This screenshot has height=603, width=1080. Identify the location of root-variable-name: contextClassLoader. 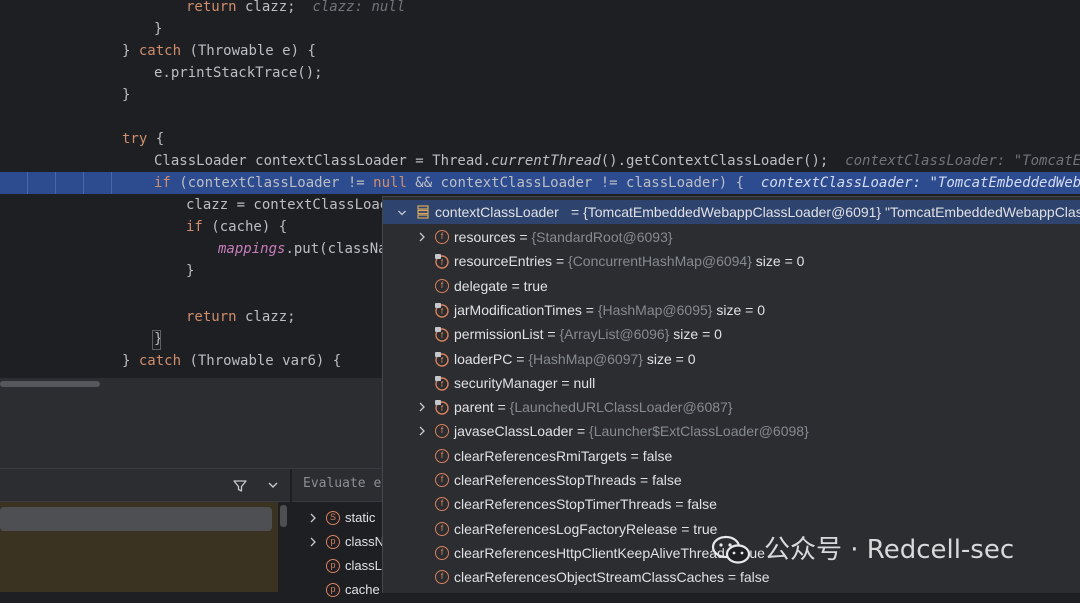
(497, 212).